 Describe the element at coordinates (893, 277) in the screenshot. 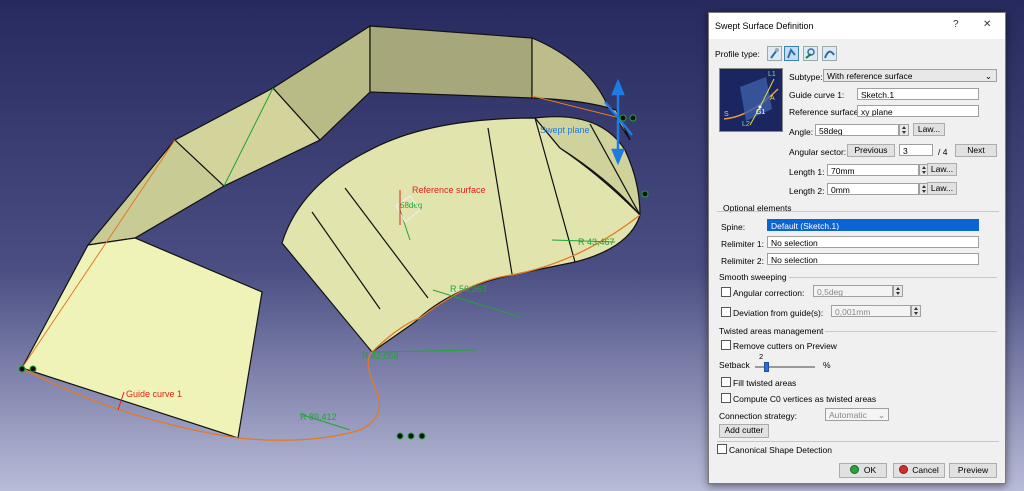

I see `smooth-sweeping-divider` at that location.